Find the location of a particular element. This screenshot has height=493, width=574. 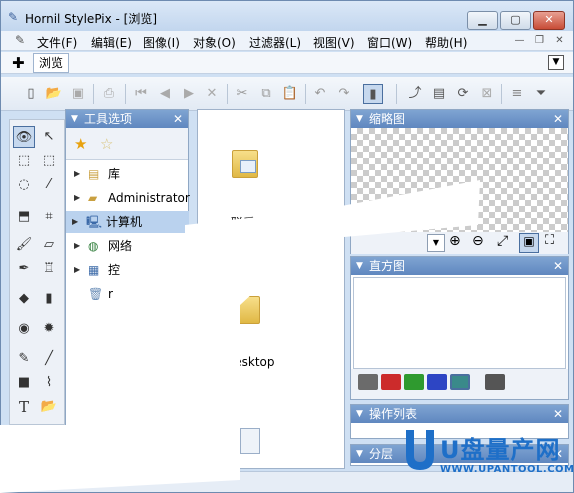

u-disk-logo-icon is located at coordinates (420, 450).